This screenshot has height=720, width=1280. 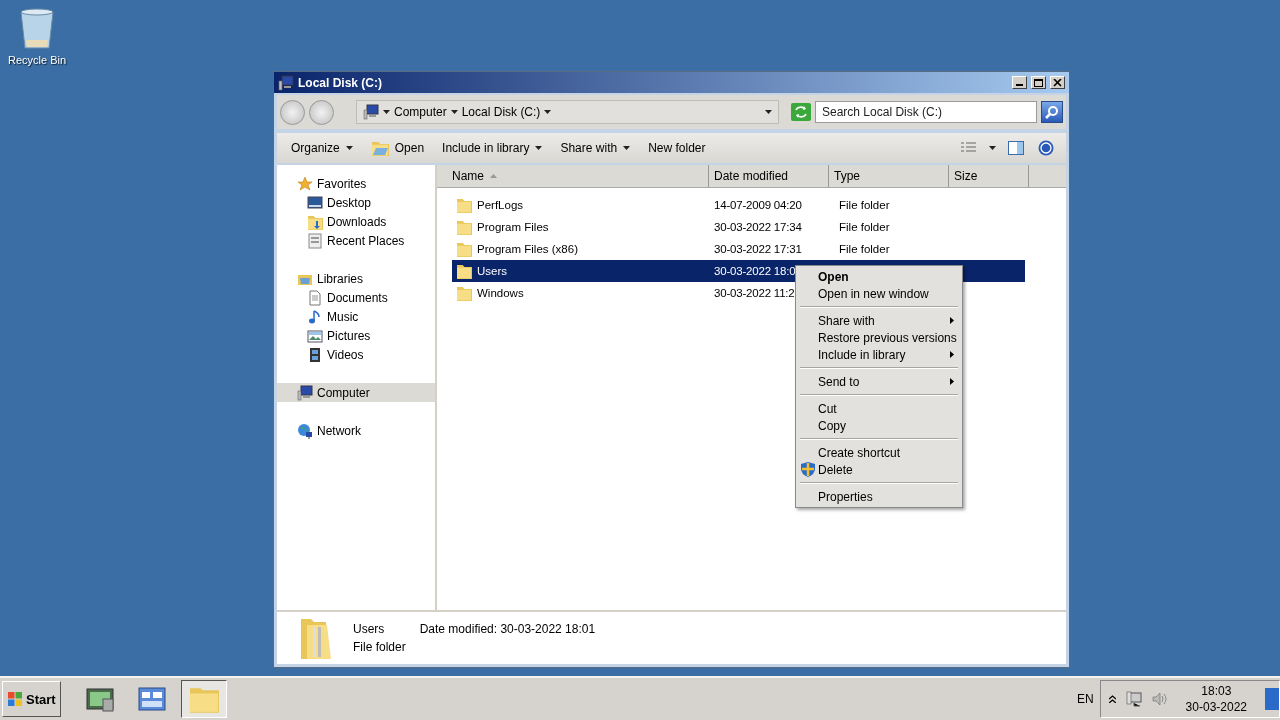 I want to click on toolbar-button: Share with, so click(x=595, y=148).